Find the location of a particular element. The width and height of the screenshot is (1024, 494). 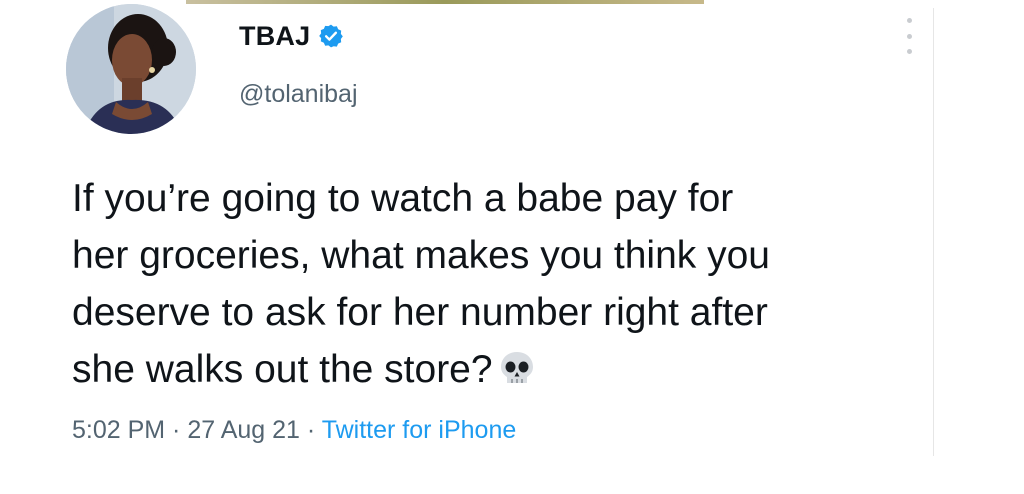

tweet-text-last-line: she walks out the store? is located at coordinates (502, 369).